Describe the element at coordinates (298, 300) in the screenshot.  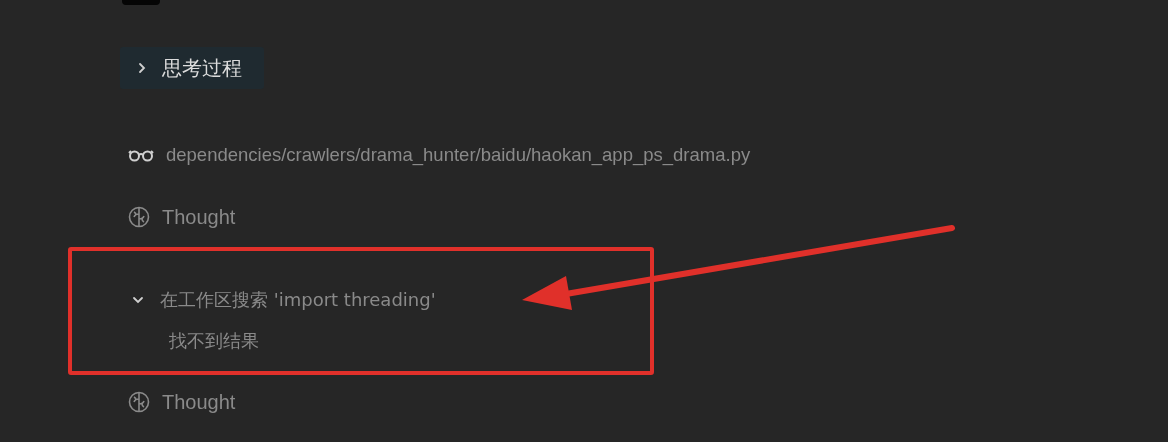
I see `search-label: 在工作区搜索 'import threading'` at that location.